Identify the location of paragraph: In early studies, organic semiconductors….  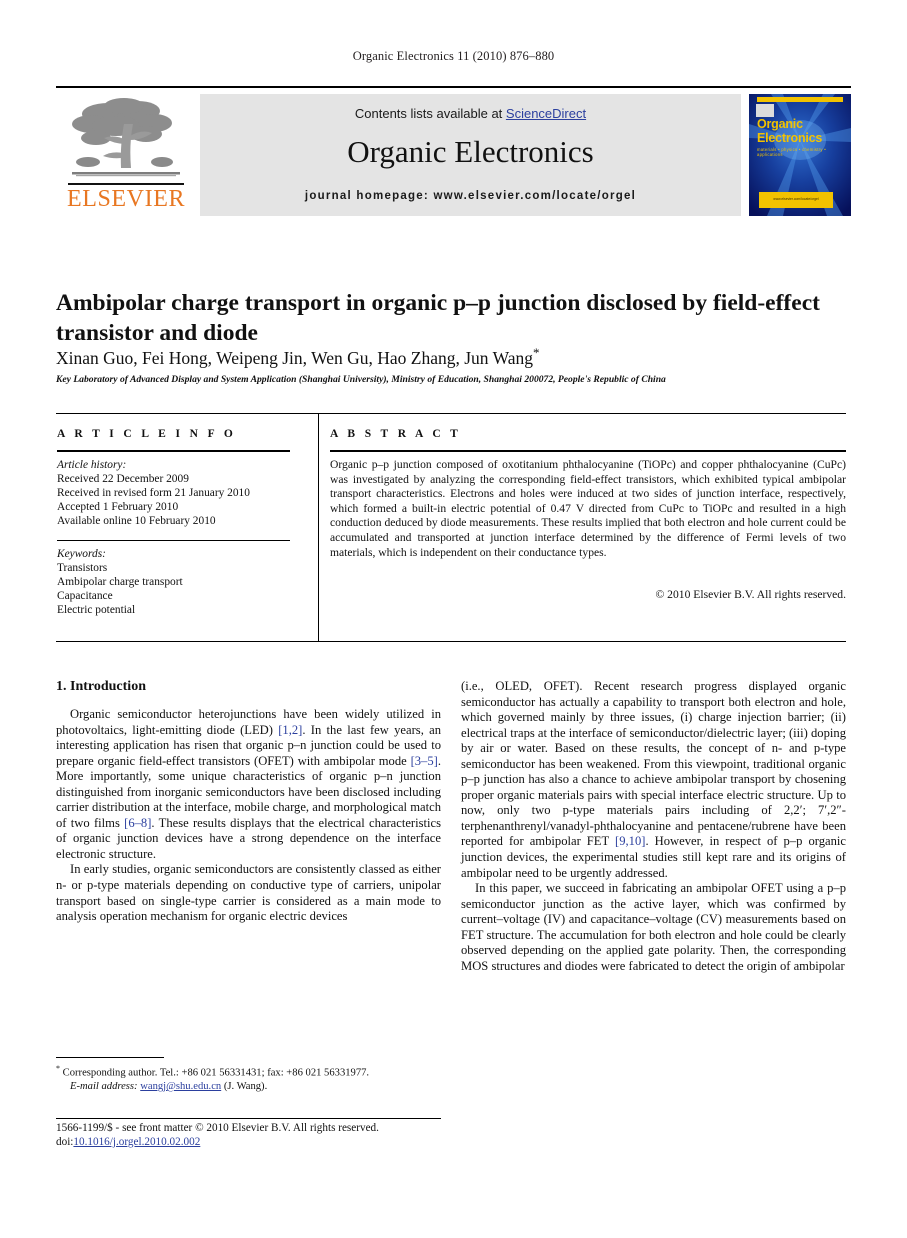
(248, 893).